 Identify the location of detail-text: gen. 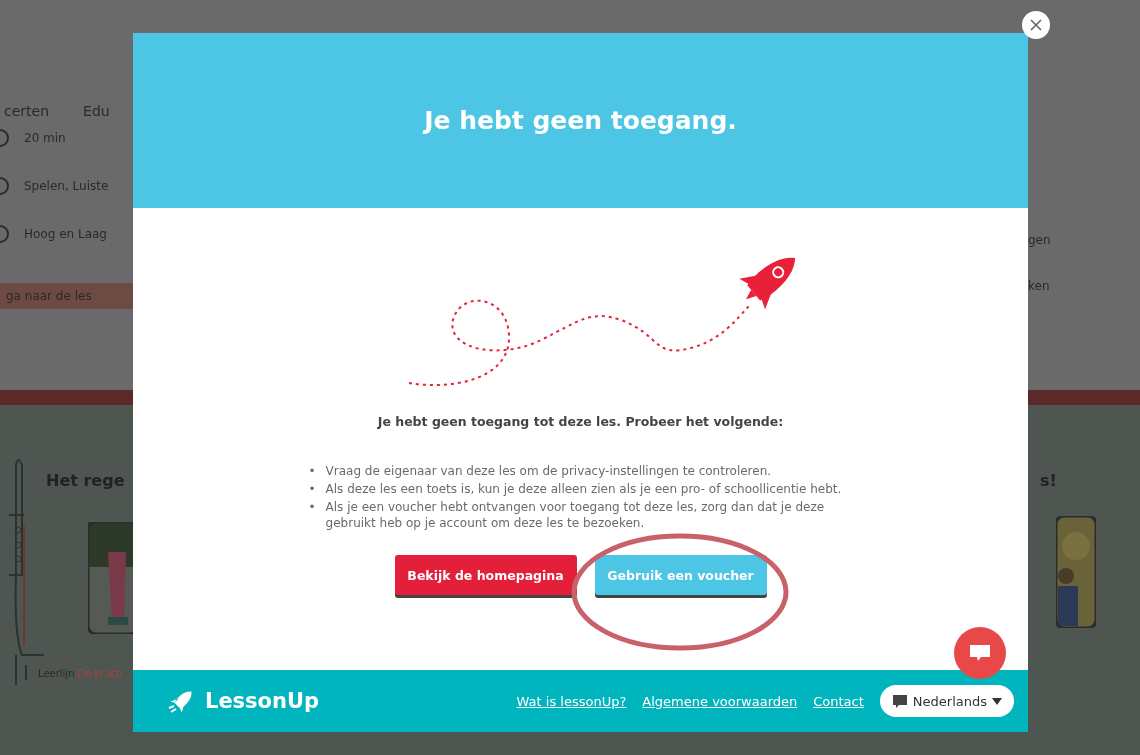
(1040, 240).